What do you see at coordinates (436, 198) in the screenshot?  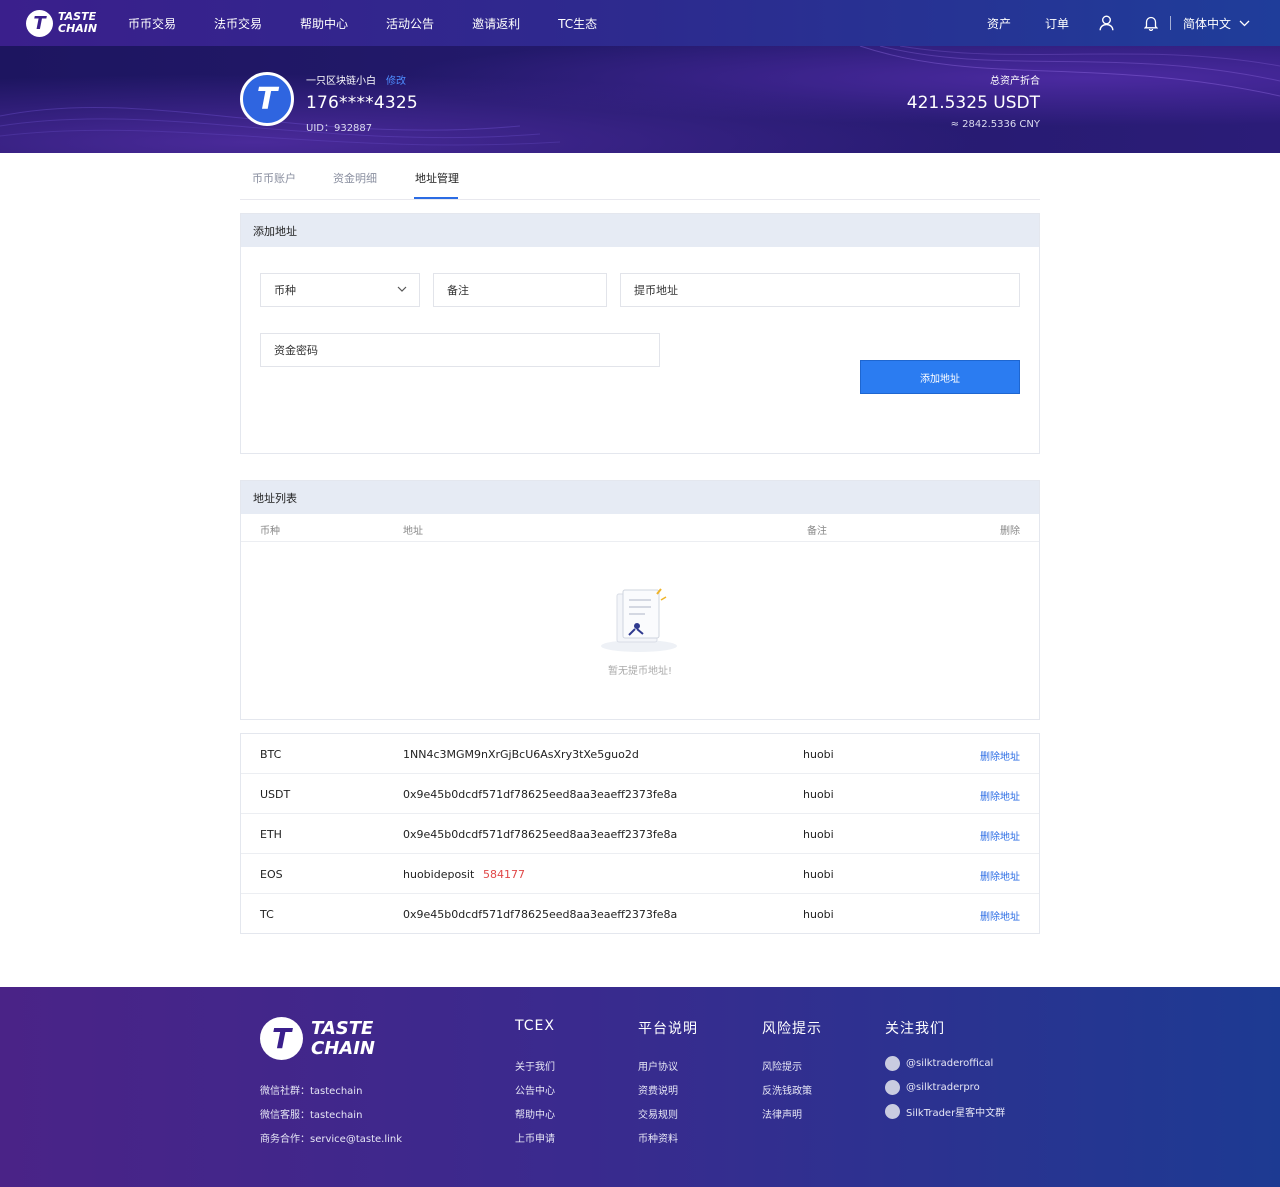 I see `active-tab-indicator` at bounding box center [436, 198].